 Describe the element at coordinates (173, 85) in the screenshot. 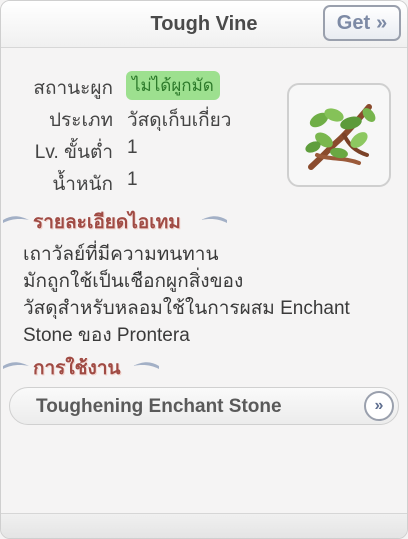

I see `binding-badge: ไม่ได้ผูกมัด` at that location.